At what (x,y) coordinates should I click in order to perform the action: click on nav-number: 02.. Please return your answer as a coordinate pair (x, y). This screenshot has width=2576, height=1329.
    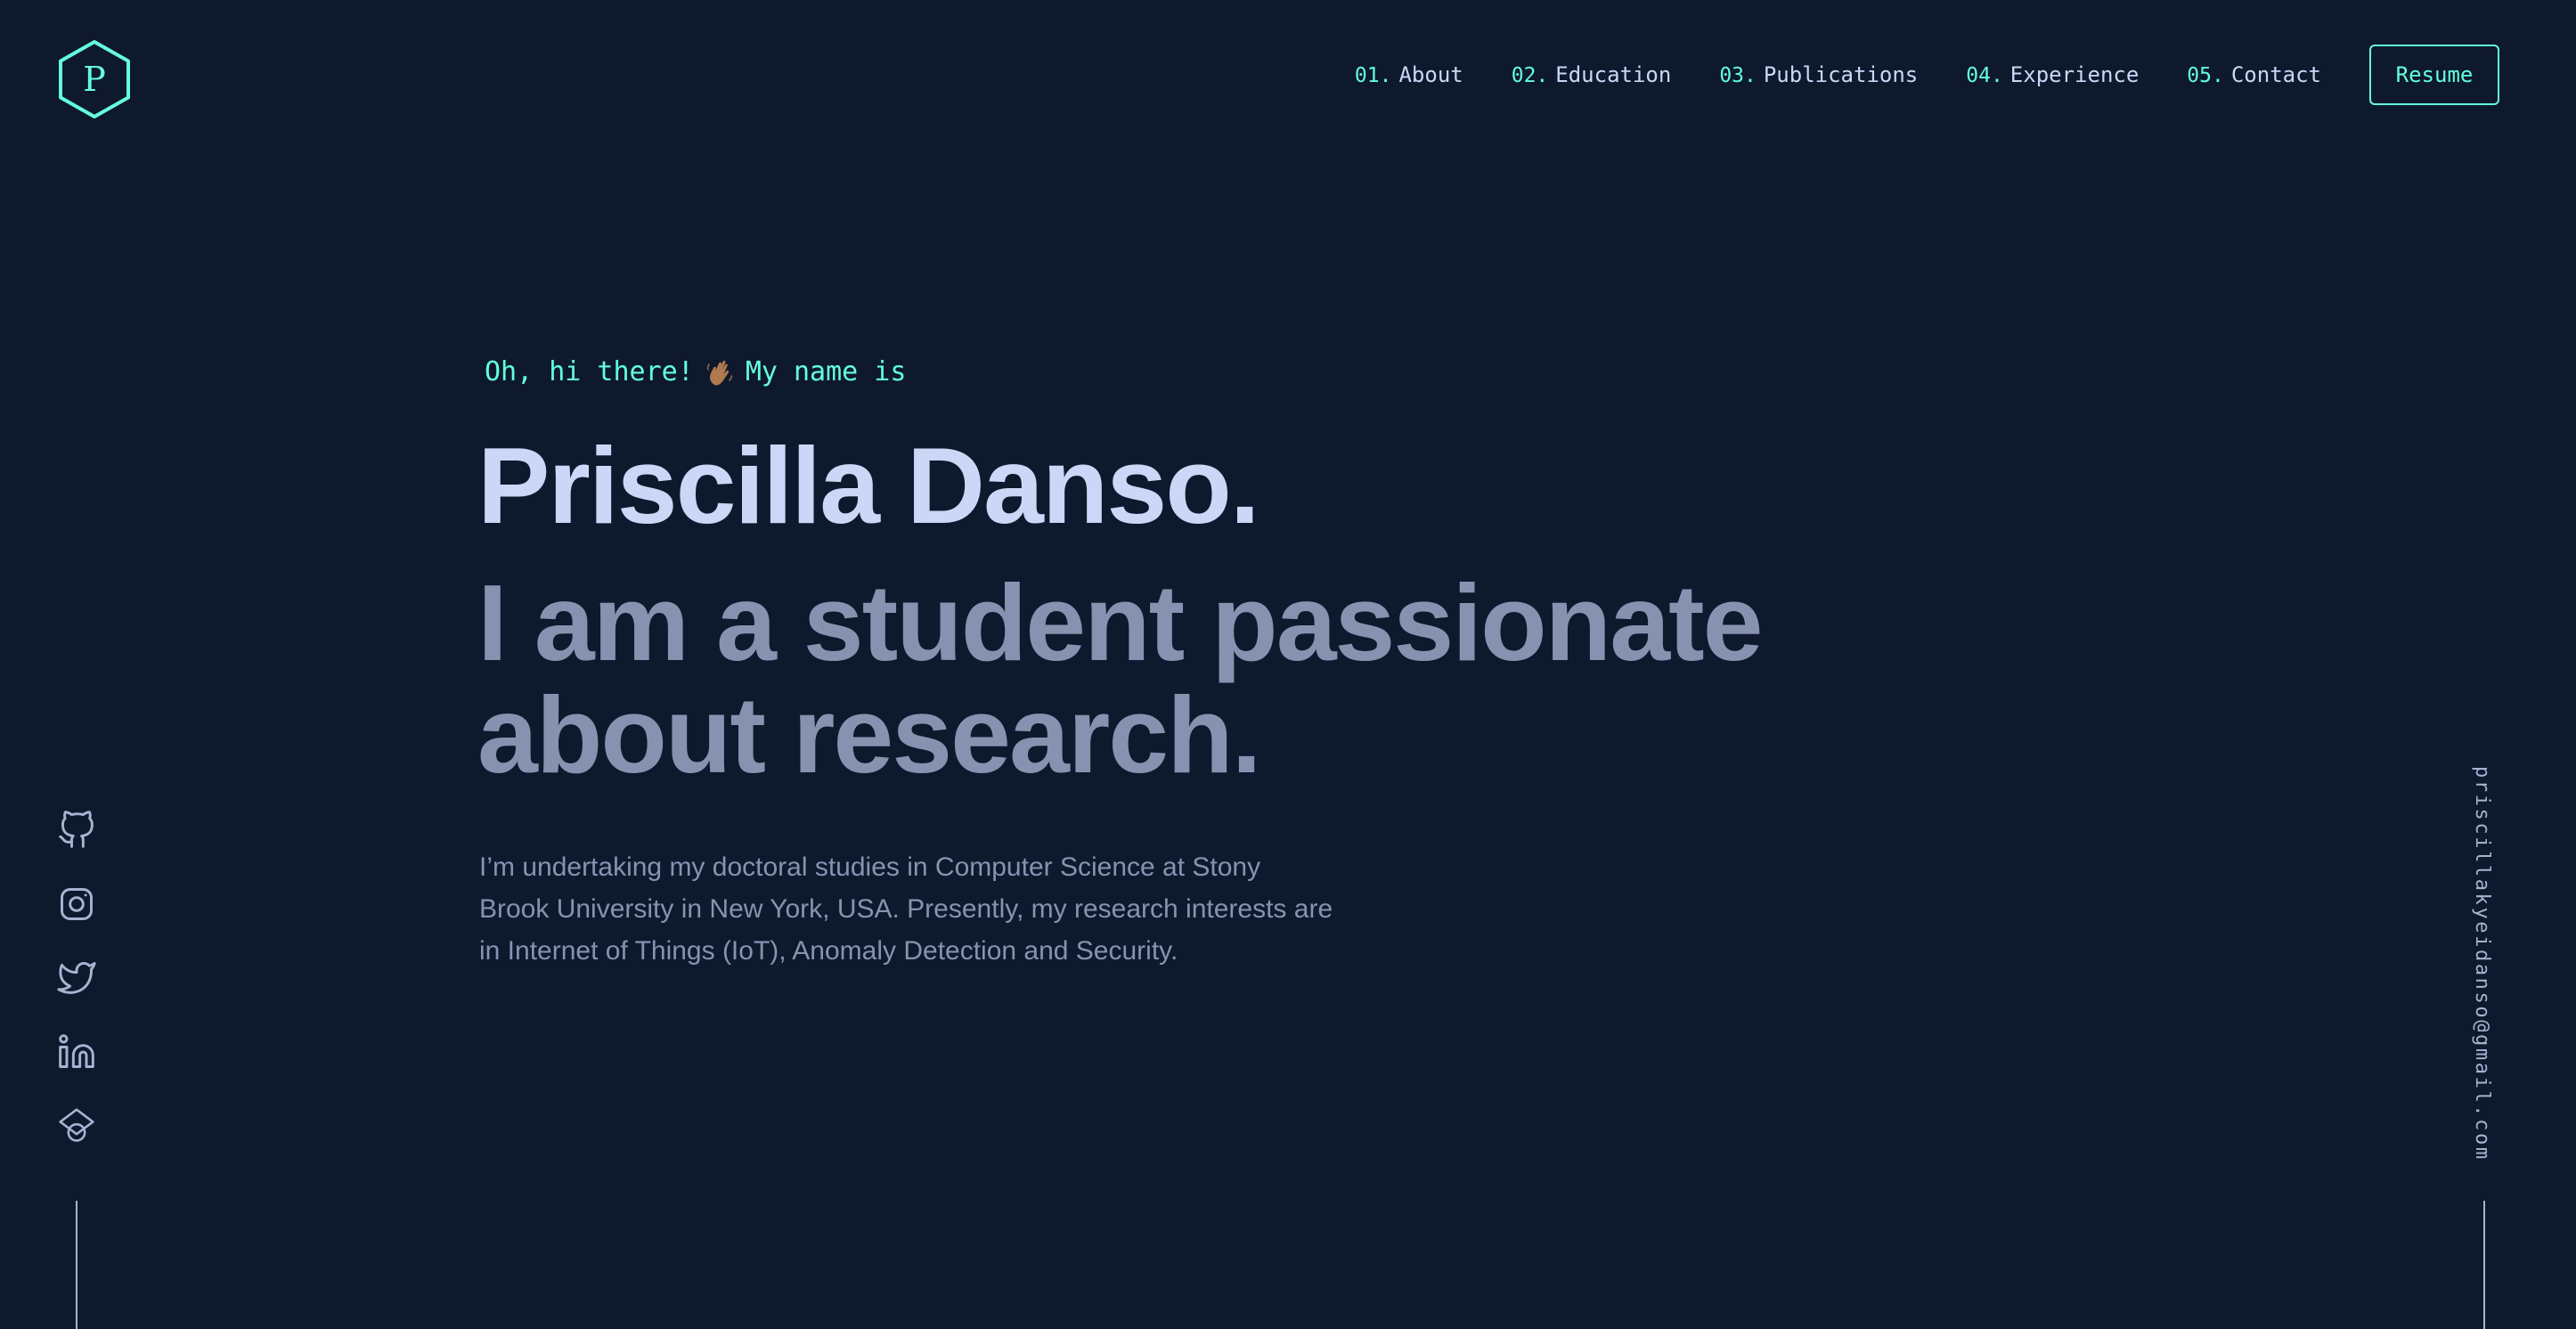
    Looking at the image, I should click on (1530, 75).